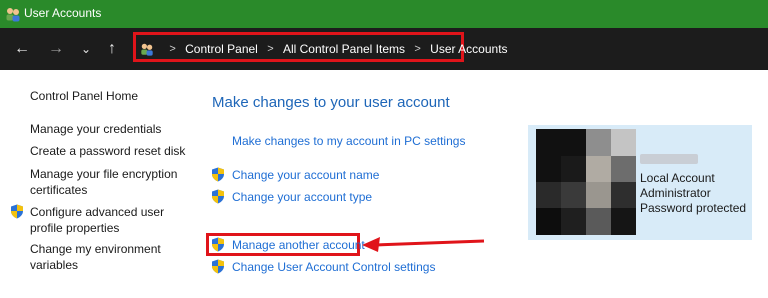 The width and height of the screenshot is (768, 298). Describe the element at coordinates (84, 96) in the screenshot. I see `sidebar-item-control-panel-home: Control Panel Home` at that location.